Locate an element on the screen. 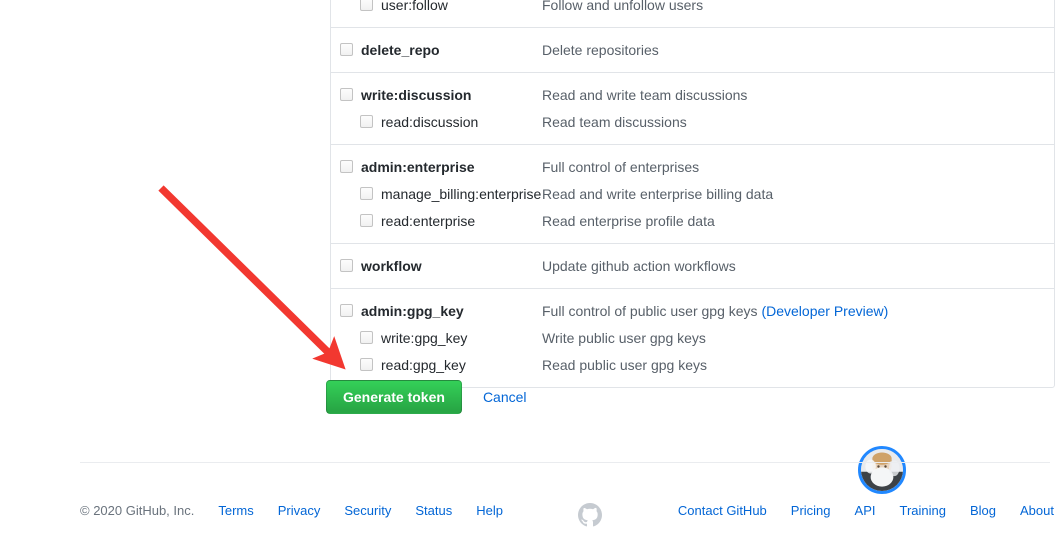  footer-link-about: About is located at coordinates (1037, 510).